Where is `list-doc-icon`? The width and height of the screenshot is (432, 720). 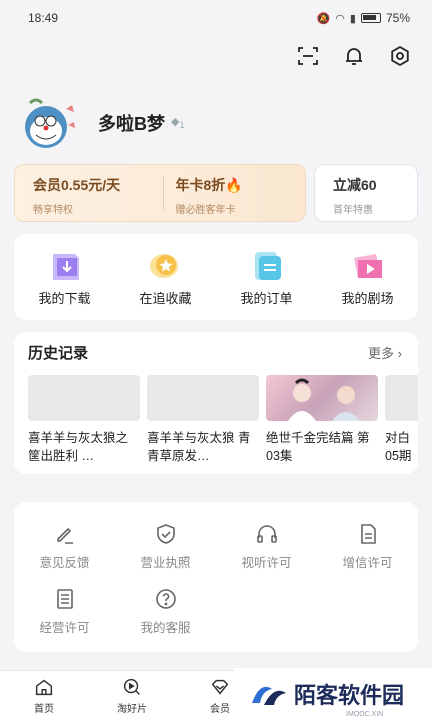 list-doc-icon is located at coordinates (64, 599).